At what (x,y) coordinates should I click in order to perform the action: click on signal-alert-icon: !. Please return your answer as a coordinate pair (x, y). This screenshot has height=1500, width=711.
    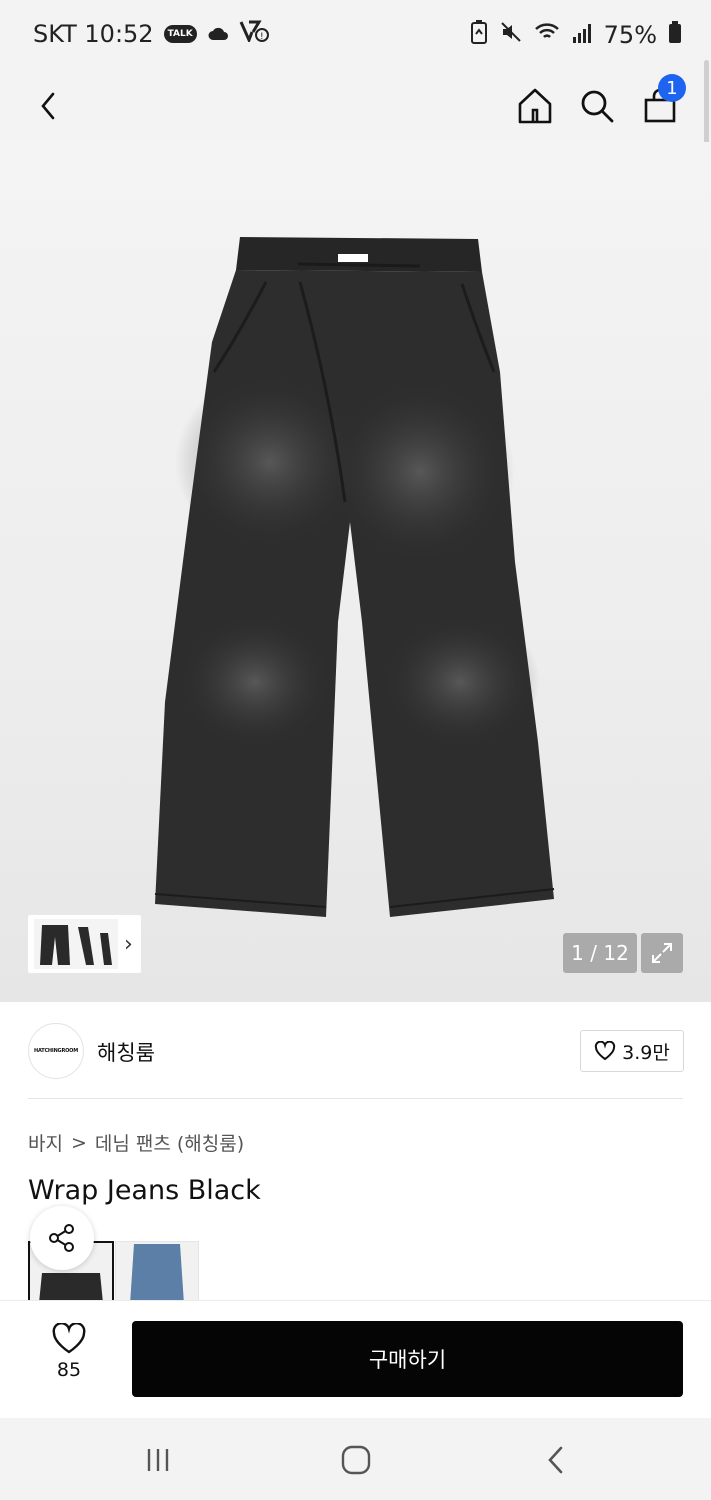
    Looking at the image, I should click on (254, 34).